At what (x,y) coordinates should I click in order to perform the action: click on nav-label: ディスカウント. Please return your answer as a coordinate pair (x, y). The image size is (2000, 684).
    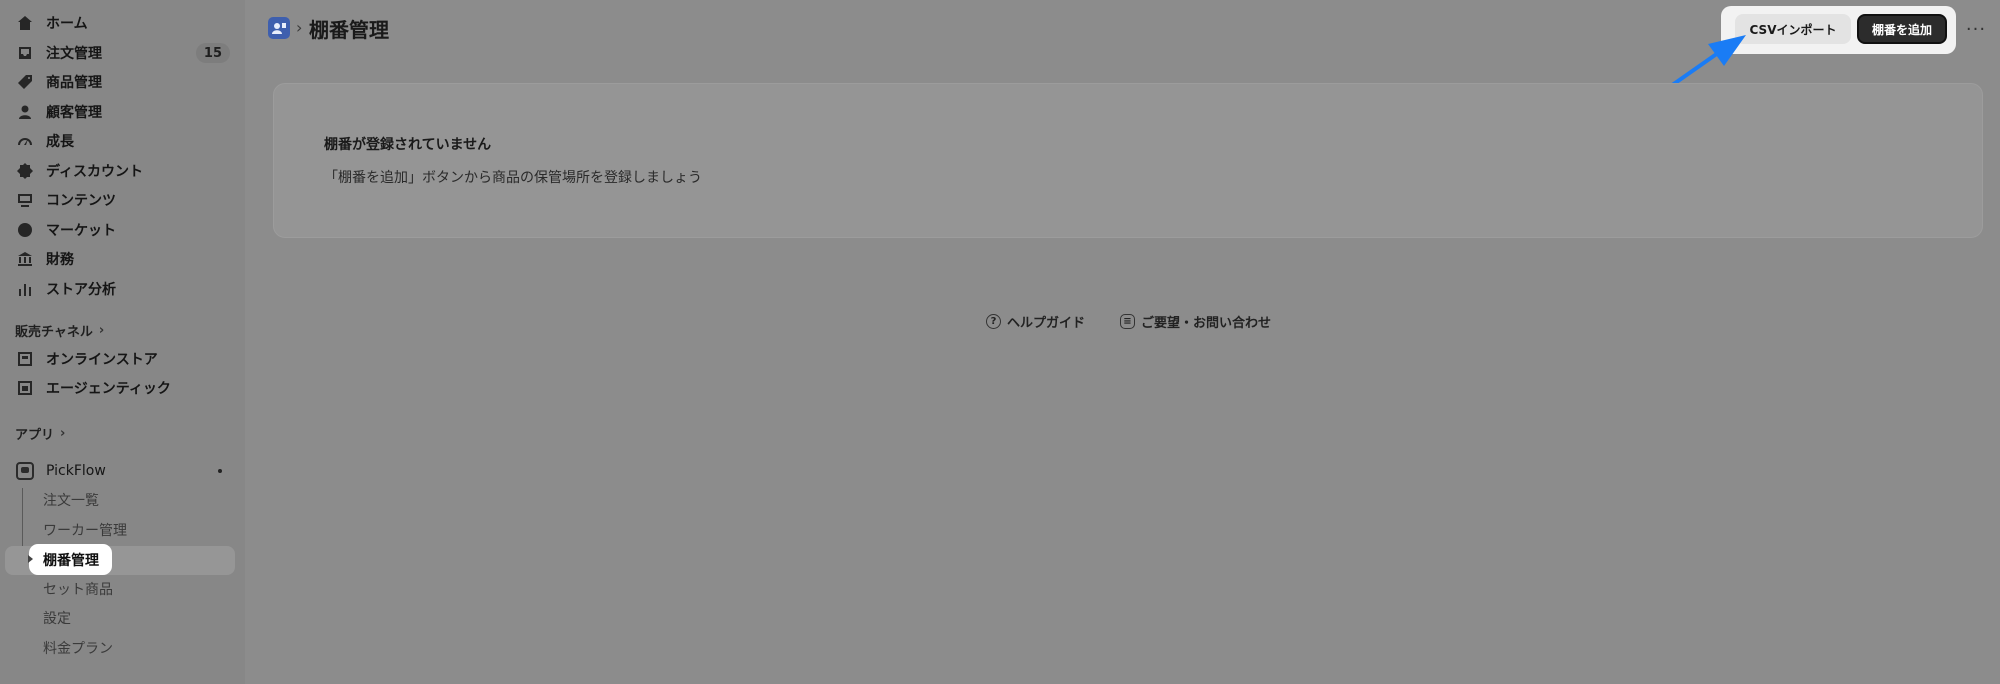
    Looking at the image, I should click on (95, 172).